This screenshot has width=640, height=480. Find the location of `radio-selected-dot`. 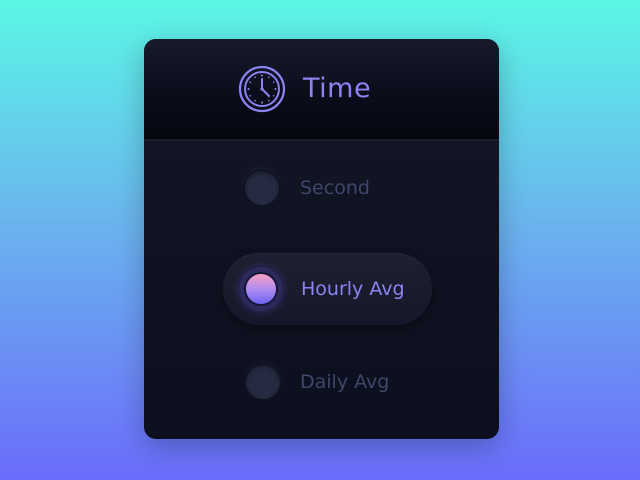

radio-selected-dot is located at coordinates (261, 289).